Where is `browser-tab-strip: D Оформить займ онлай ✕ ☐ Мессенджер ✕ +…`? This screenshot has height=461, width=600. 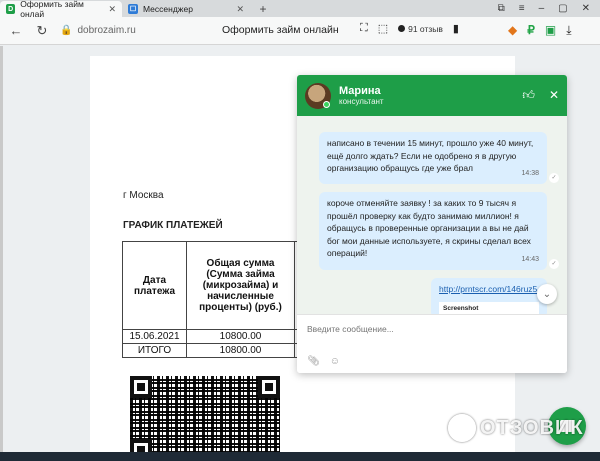 browser-tab-strip: D Оформить займ онлай ✕ ☐ Мессенджер ✕ +… is located at coordinates (300, 9).